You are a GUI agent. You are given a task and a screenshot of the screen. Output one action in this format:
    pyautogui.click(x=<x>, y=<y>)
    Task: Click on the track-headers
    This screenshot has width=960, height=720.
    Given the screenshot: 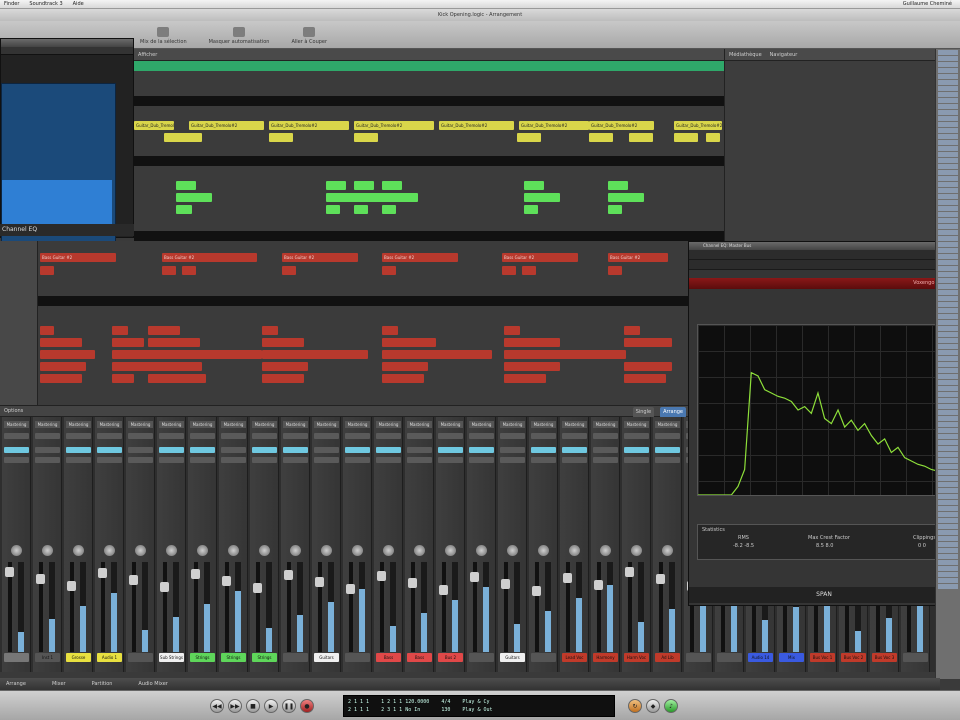 What is the action you would take?
    pyautogui.click(x=19, y=323)
    